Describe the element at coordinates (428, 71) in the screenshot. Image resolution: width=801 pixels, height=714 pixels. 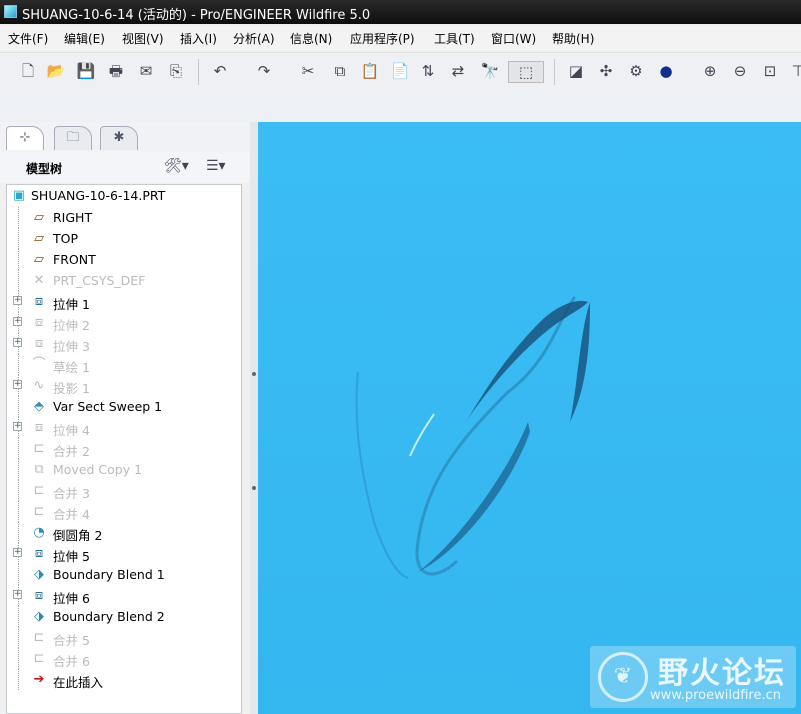
I see `regenerate-icon: ⇅` at that location.